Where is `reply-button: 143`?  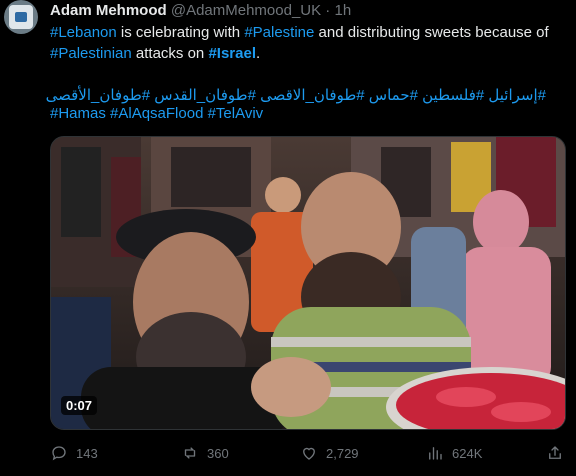
reply-button: 143 is located at coordinates (74, 453).